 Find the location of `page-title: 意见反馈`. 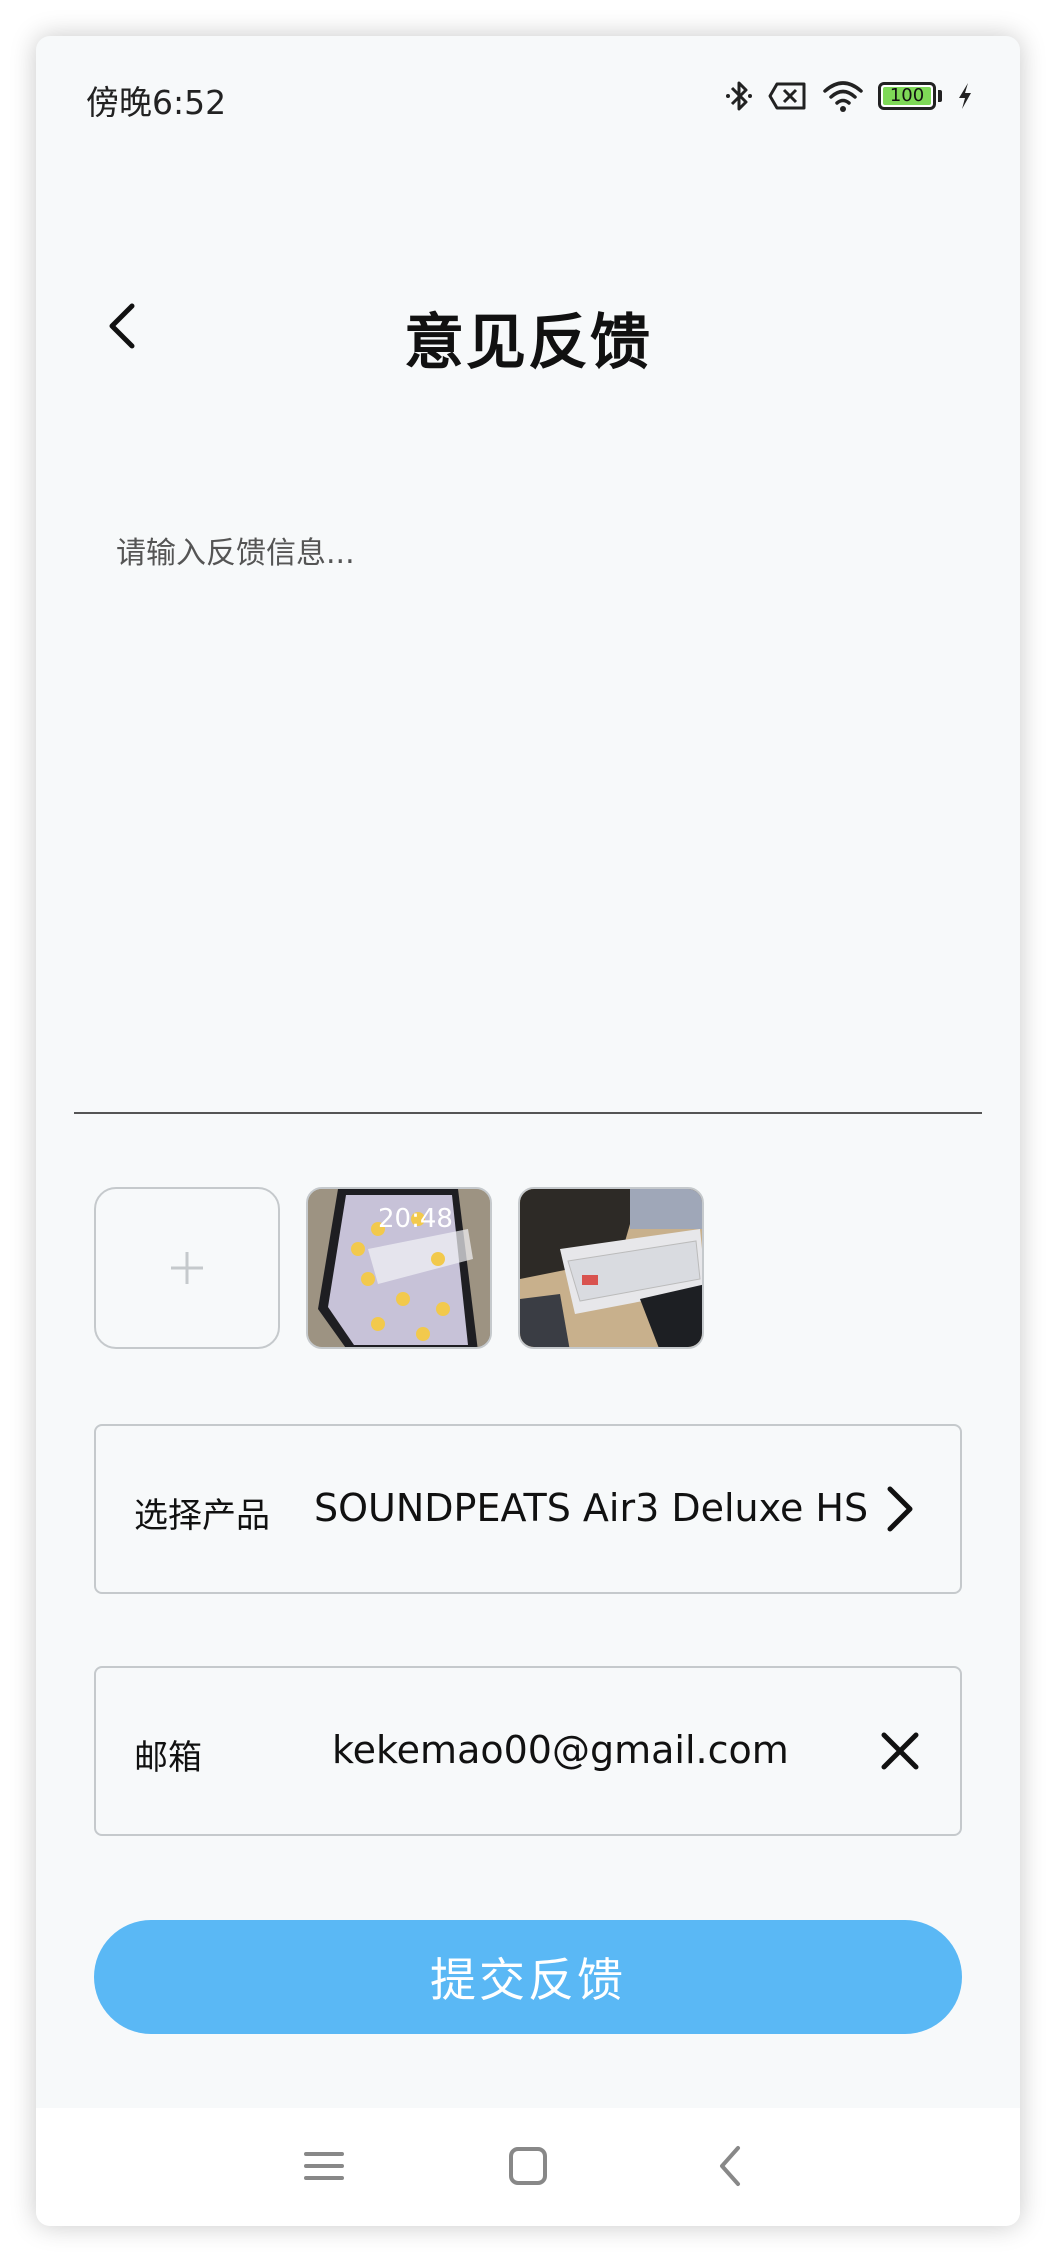

page-title: 意见反馈 is located at coordinates (528, 343).